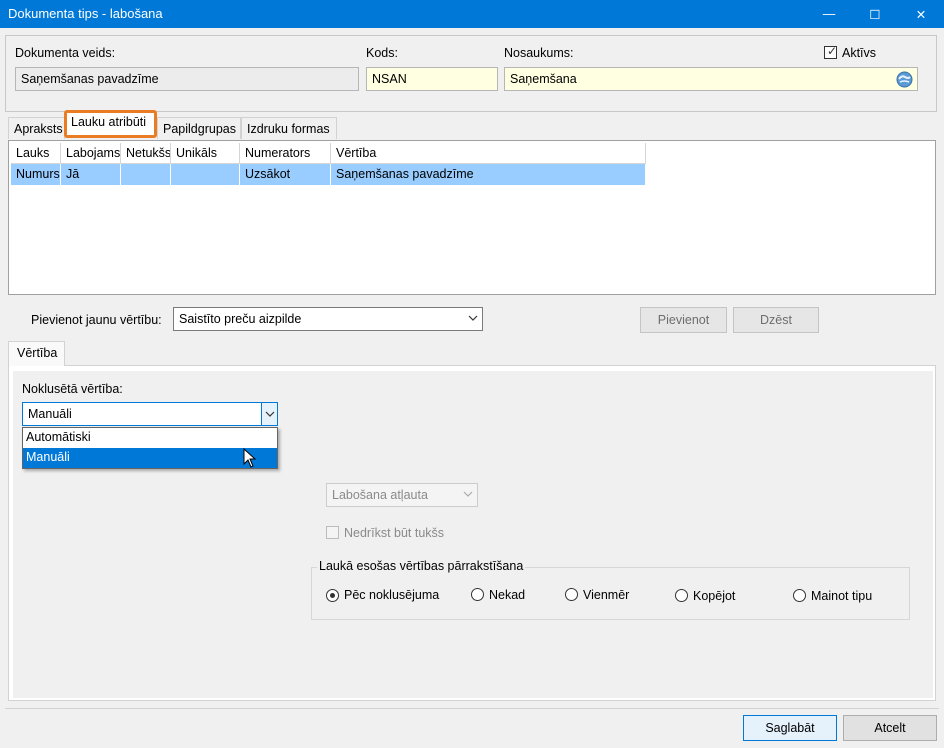 This screenshot has height=748, width=944. I want to click on table-cell: Saņemšanas pavadzīme, so click(488, 174).